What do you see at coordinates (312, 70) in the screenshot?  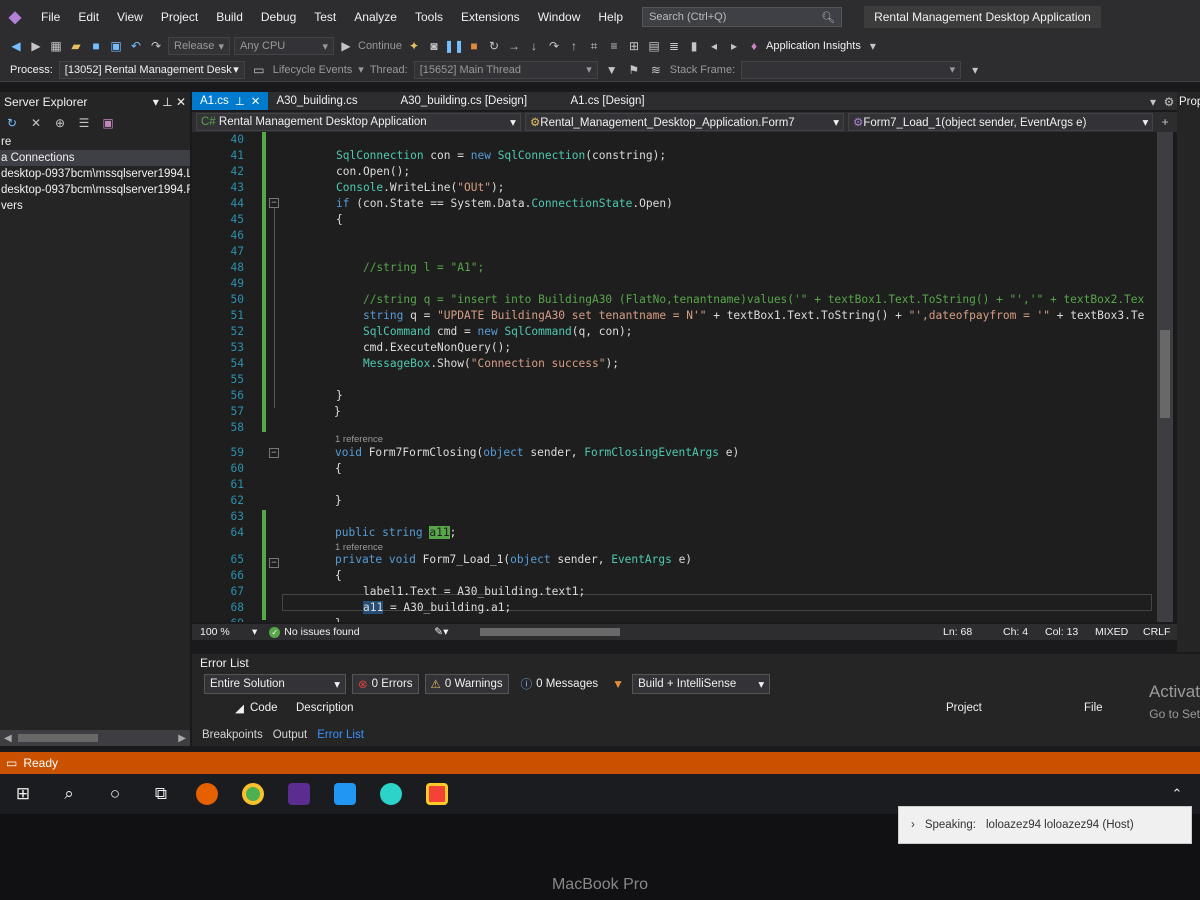 I see `lifecycle-events-button: Lifecycle Events` at bounding box center [312, 70].